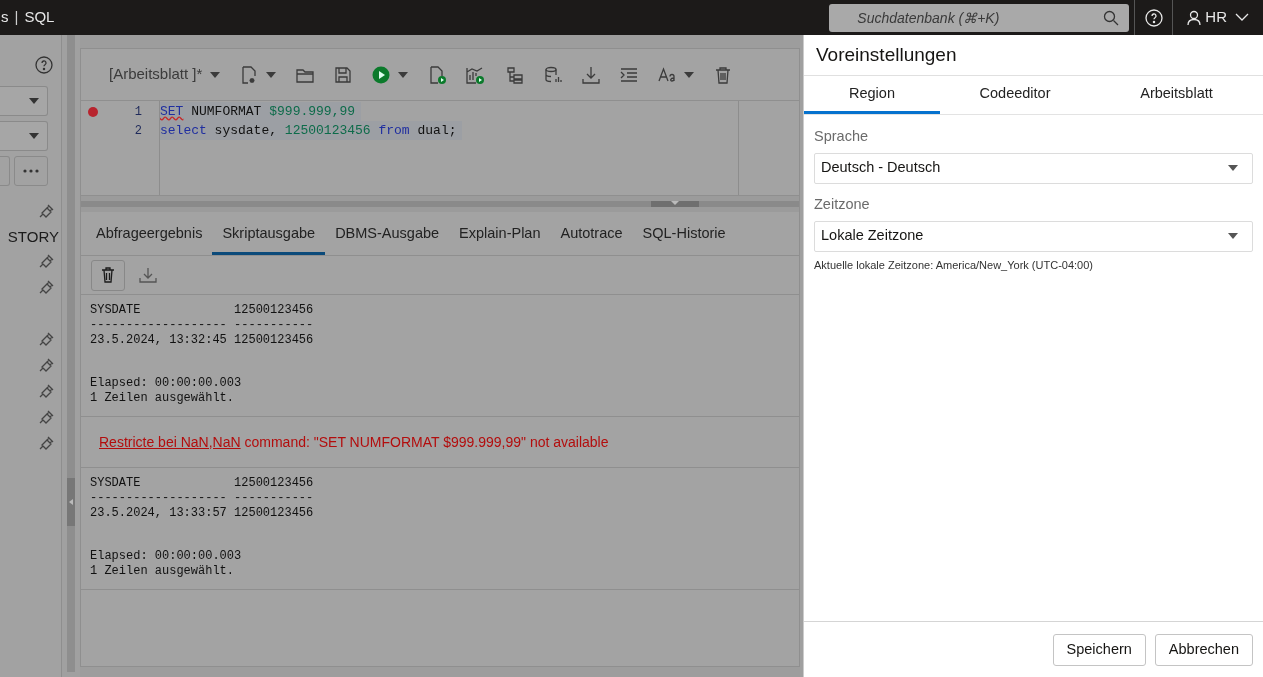  What do you see at coordinates (381, 74) in the screenshot?
I see `play-icon` at bounding box center [381, 74].